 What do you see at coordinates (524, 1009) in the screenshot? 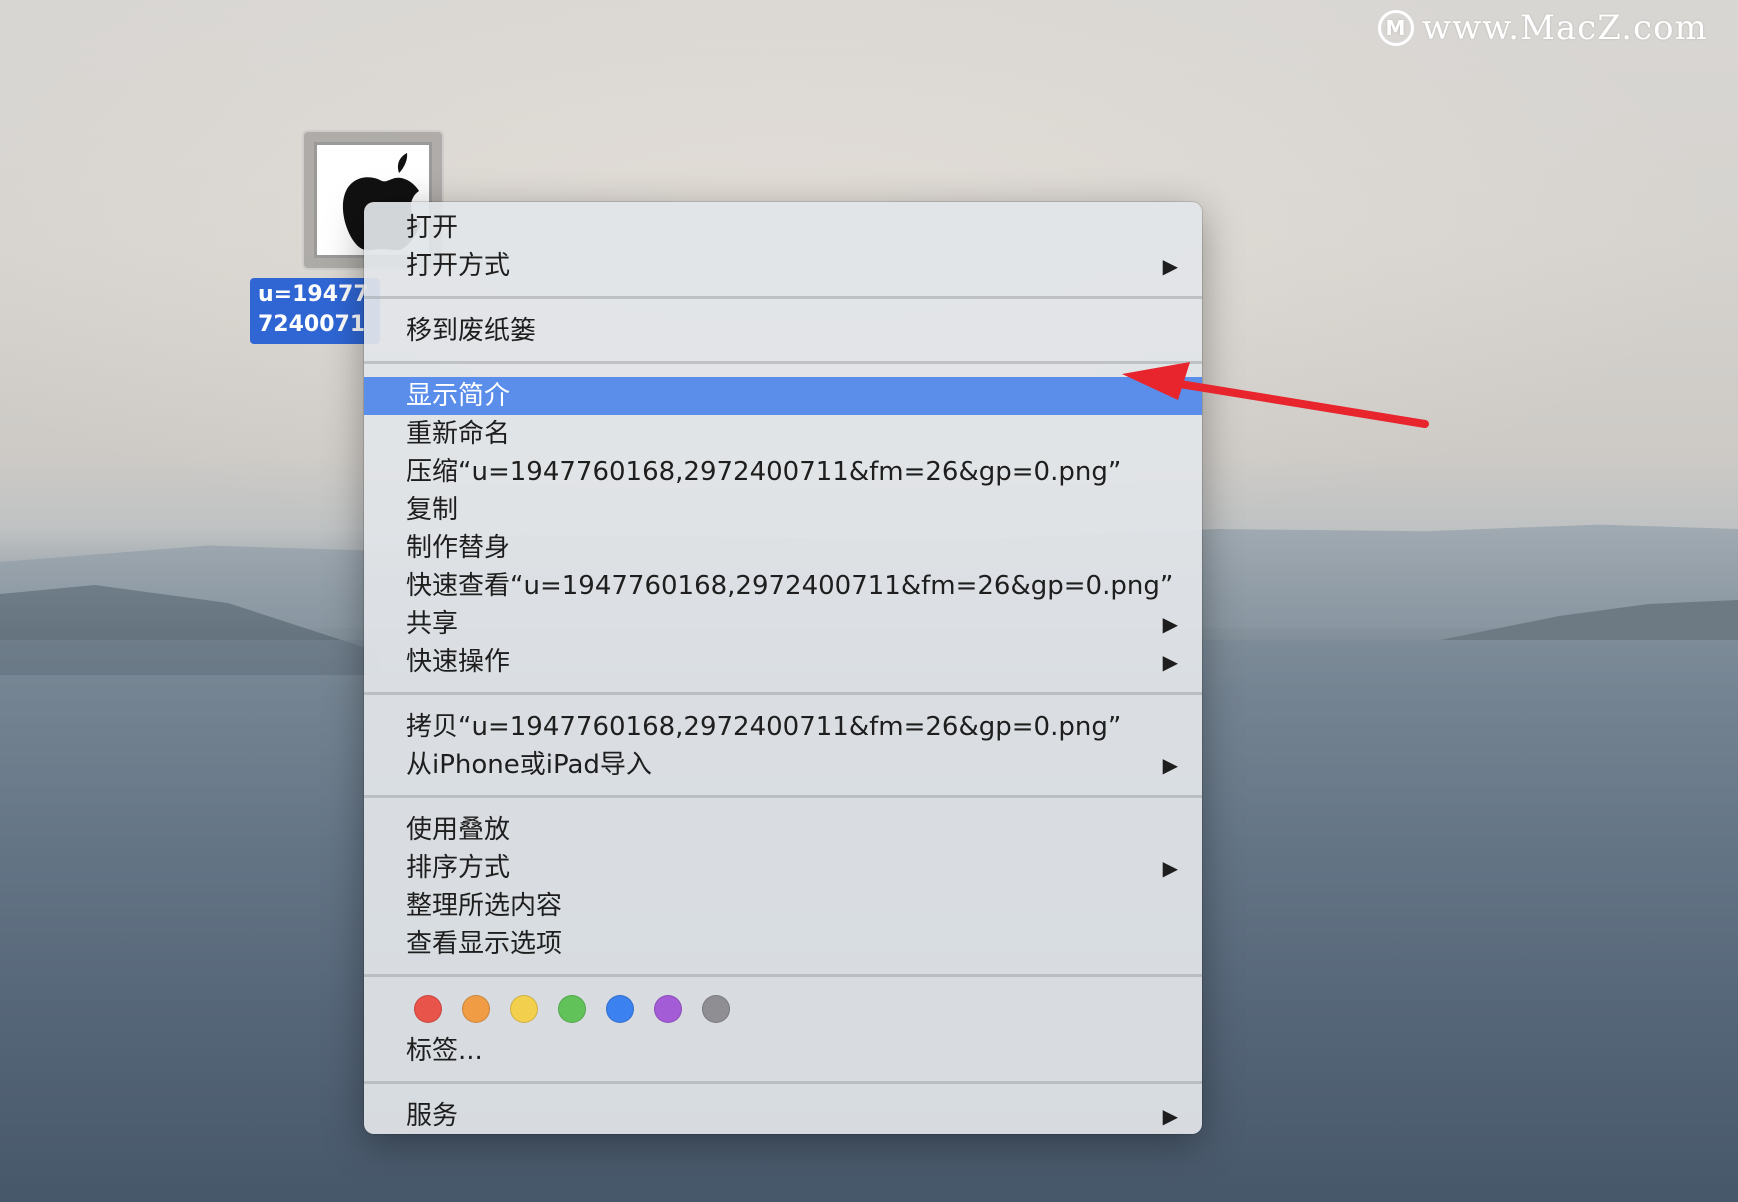
I see `tag-yellow` at bounding box center [524, 1009].